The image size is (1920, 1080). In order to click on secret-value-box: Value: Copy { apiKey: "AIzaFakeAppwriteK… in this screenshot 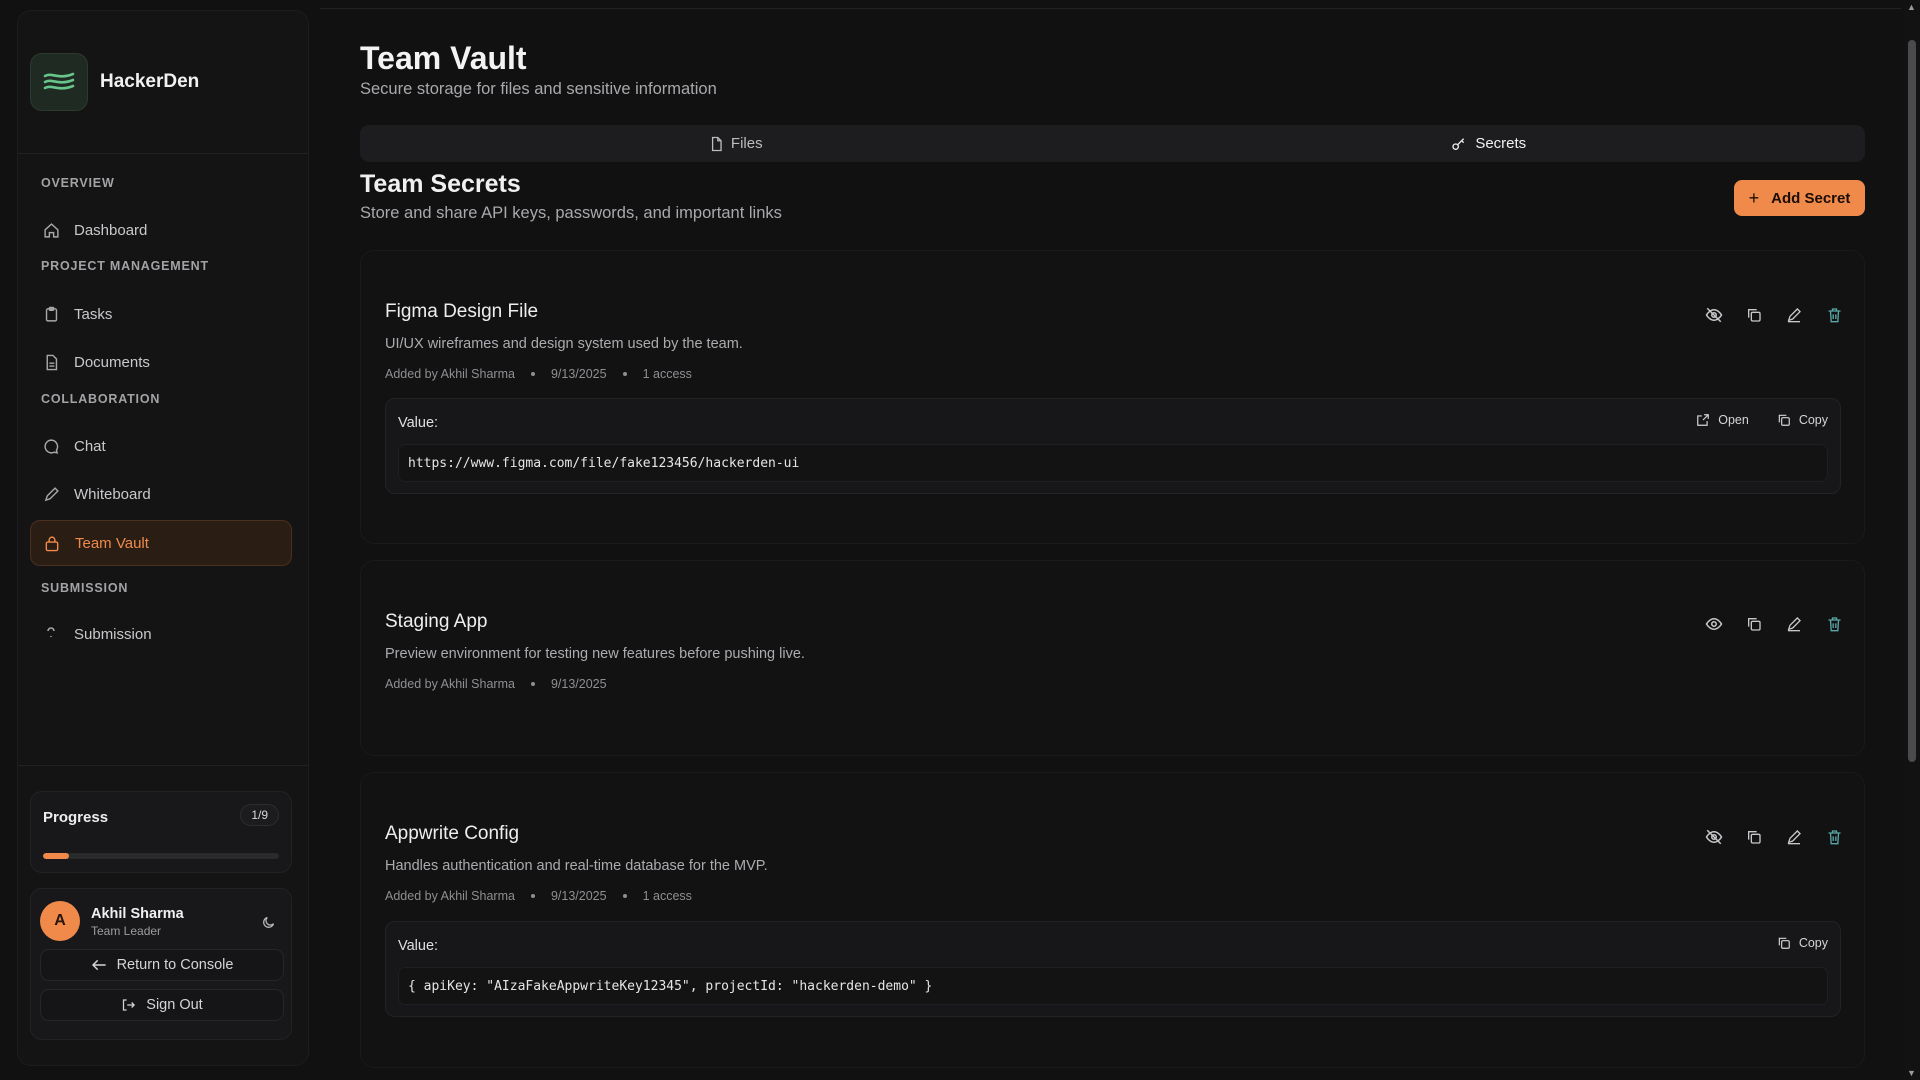, I will do `click(1113, 969)`.